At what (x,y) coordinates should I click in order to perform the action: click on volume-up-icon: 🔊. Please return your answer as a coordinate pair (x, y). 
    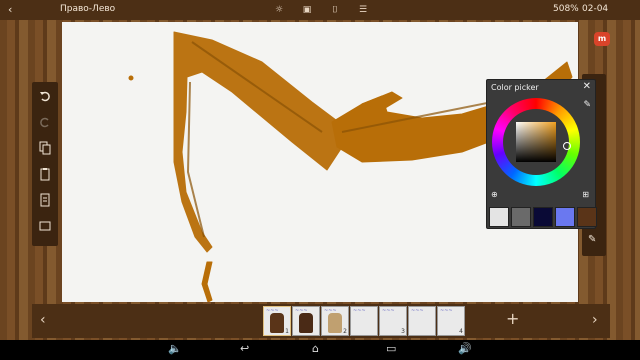
    Looking at the image, I should click on (465, 348).